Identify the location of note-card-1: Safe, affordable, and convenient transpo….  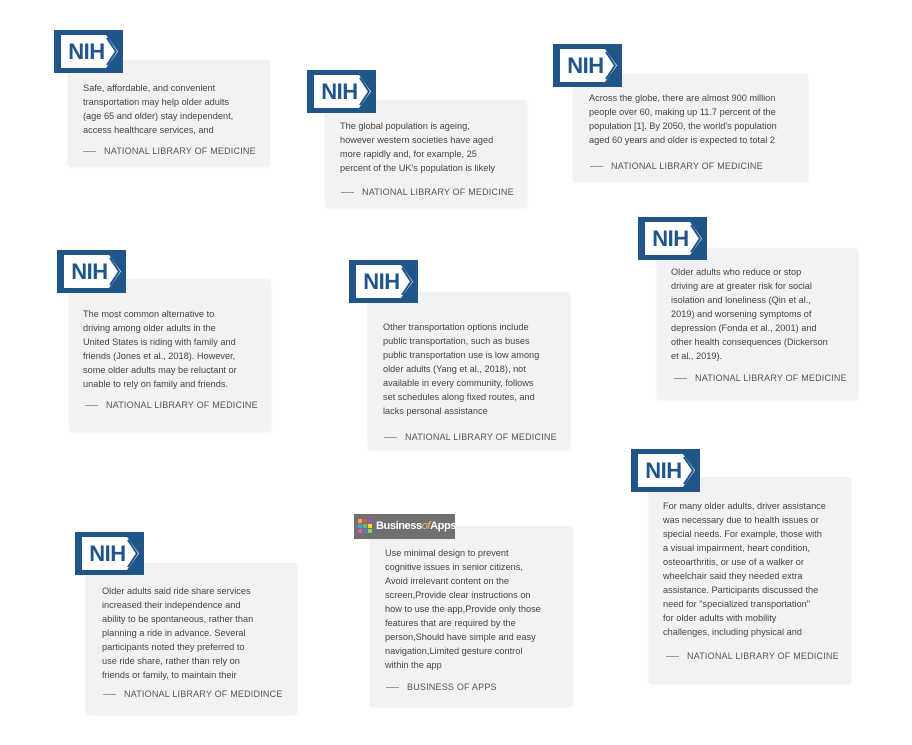
(169, 113).